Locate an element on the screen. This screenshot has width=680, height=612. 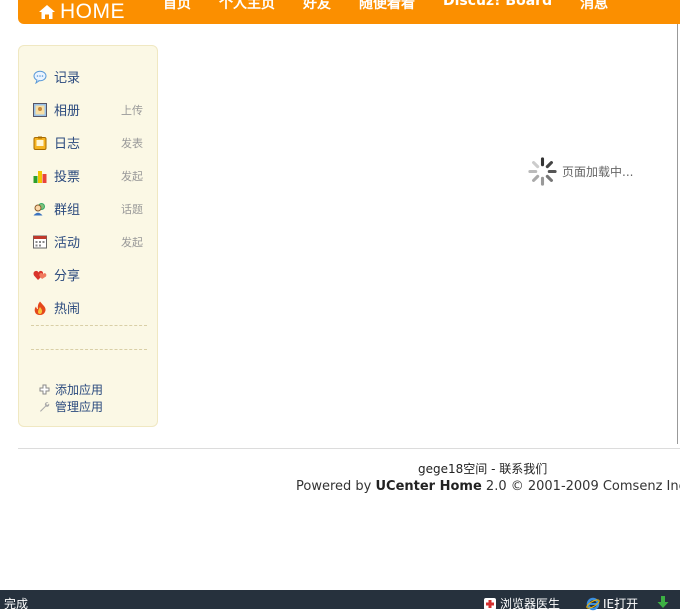
spinner-icon is located at coordinates (542, 171).